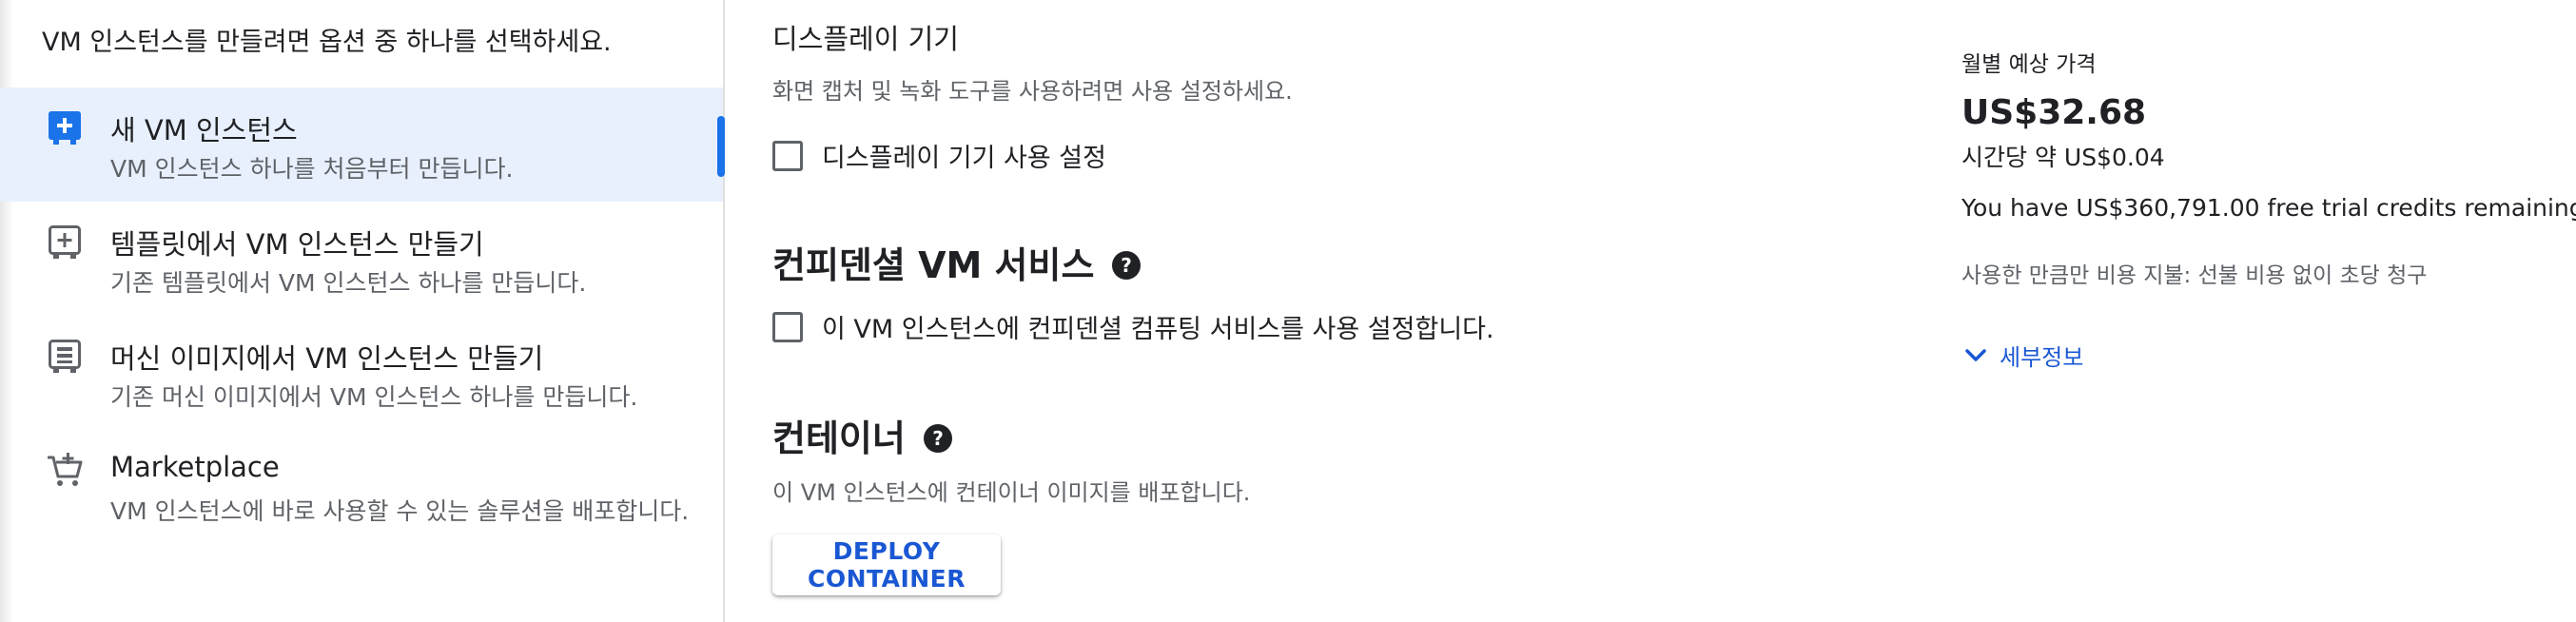  What do you see at coordinates (362, 144) in the screenshot?
I see `option-new-vm: 새 VM 인스턴스 VM 인스턴스 하나를 처음부터 만듭니다.` at bounding box center [362, 144].